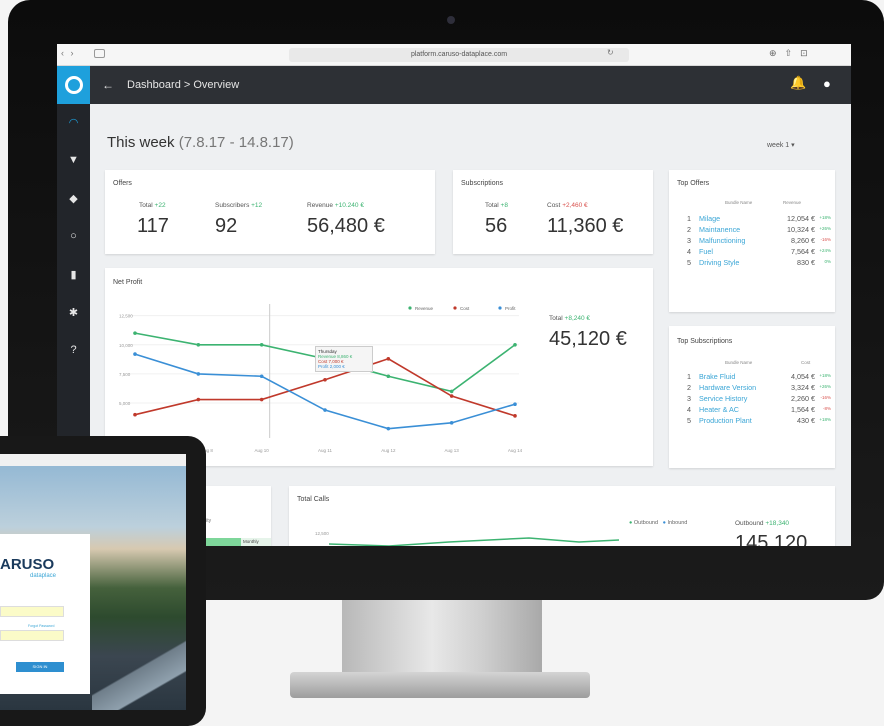 The height and width of the screenshot is (726, 884). I want to click on bundle-name-link: Driving Style, so click(719, 262).